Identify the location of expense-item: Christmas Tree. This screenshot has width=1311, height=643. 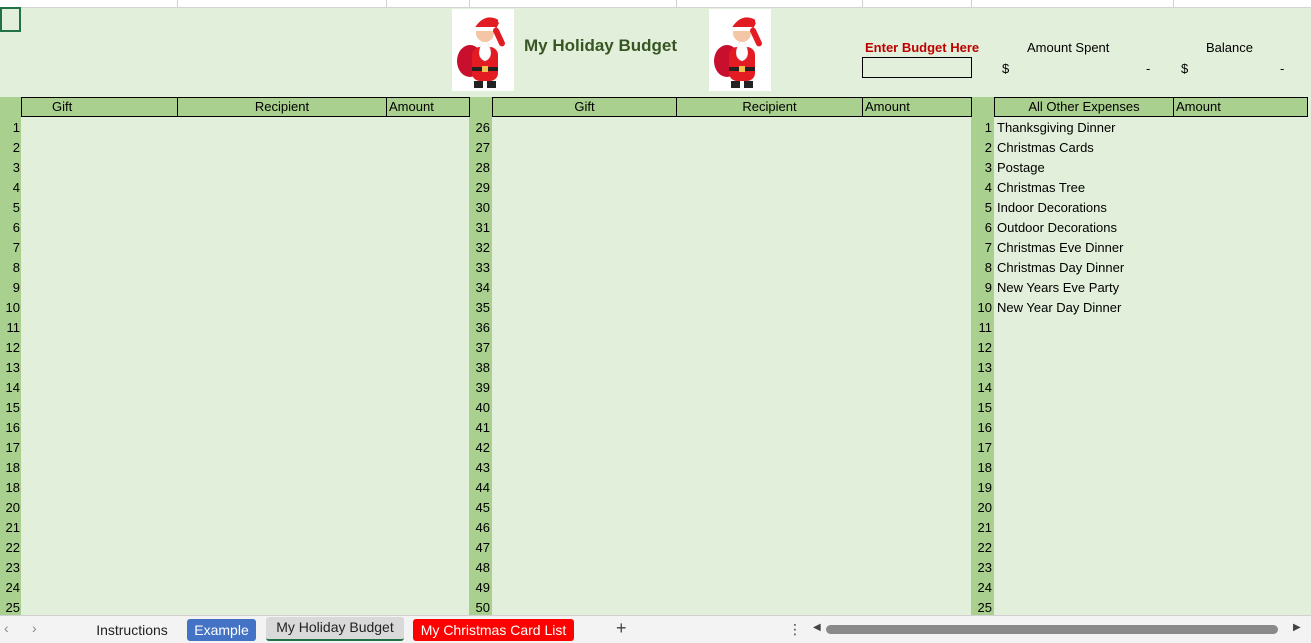
(1041, 188).